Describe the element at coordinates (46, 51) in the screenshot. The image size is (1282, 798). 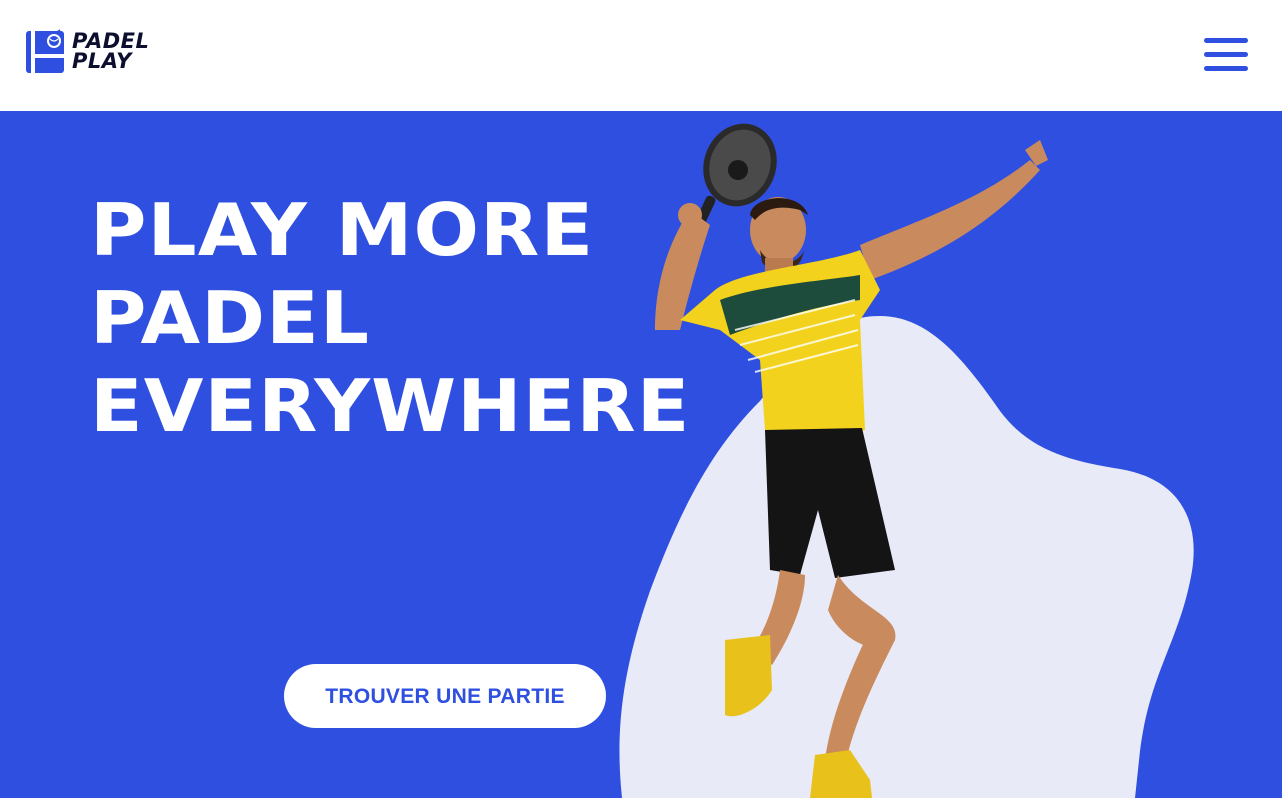
I see `padel-court-ball-icon` at that location.